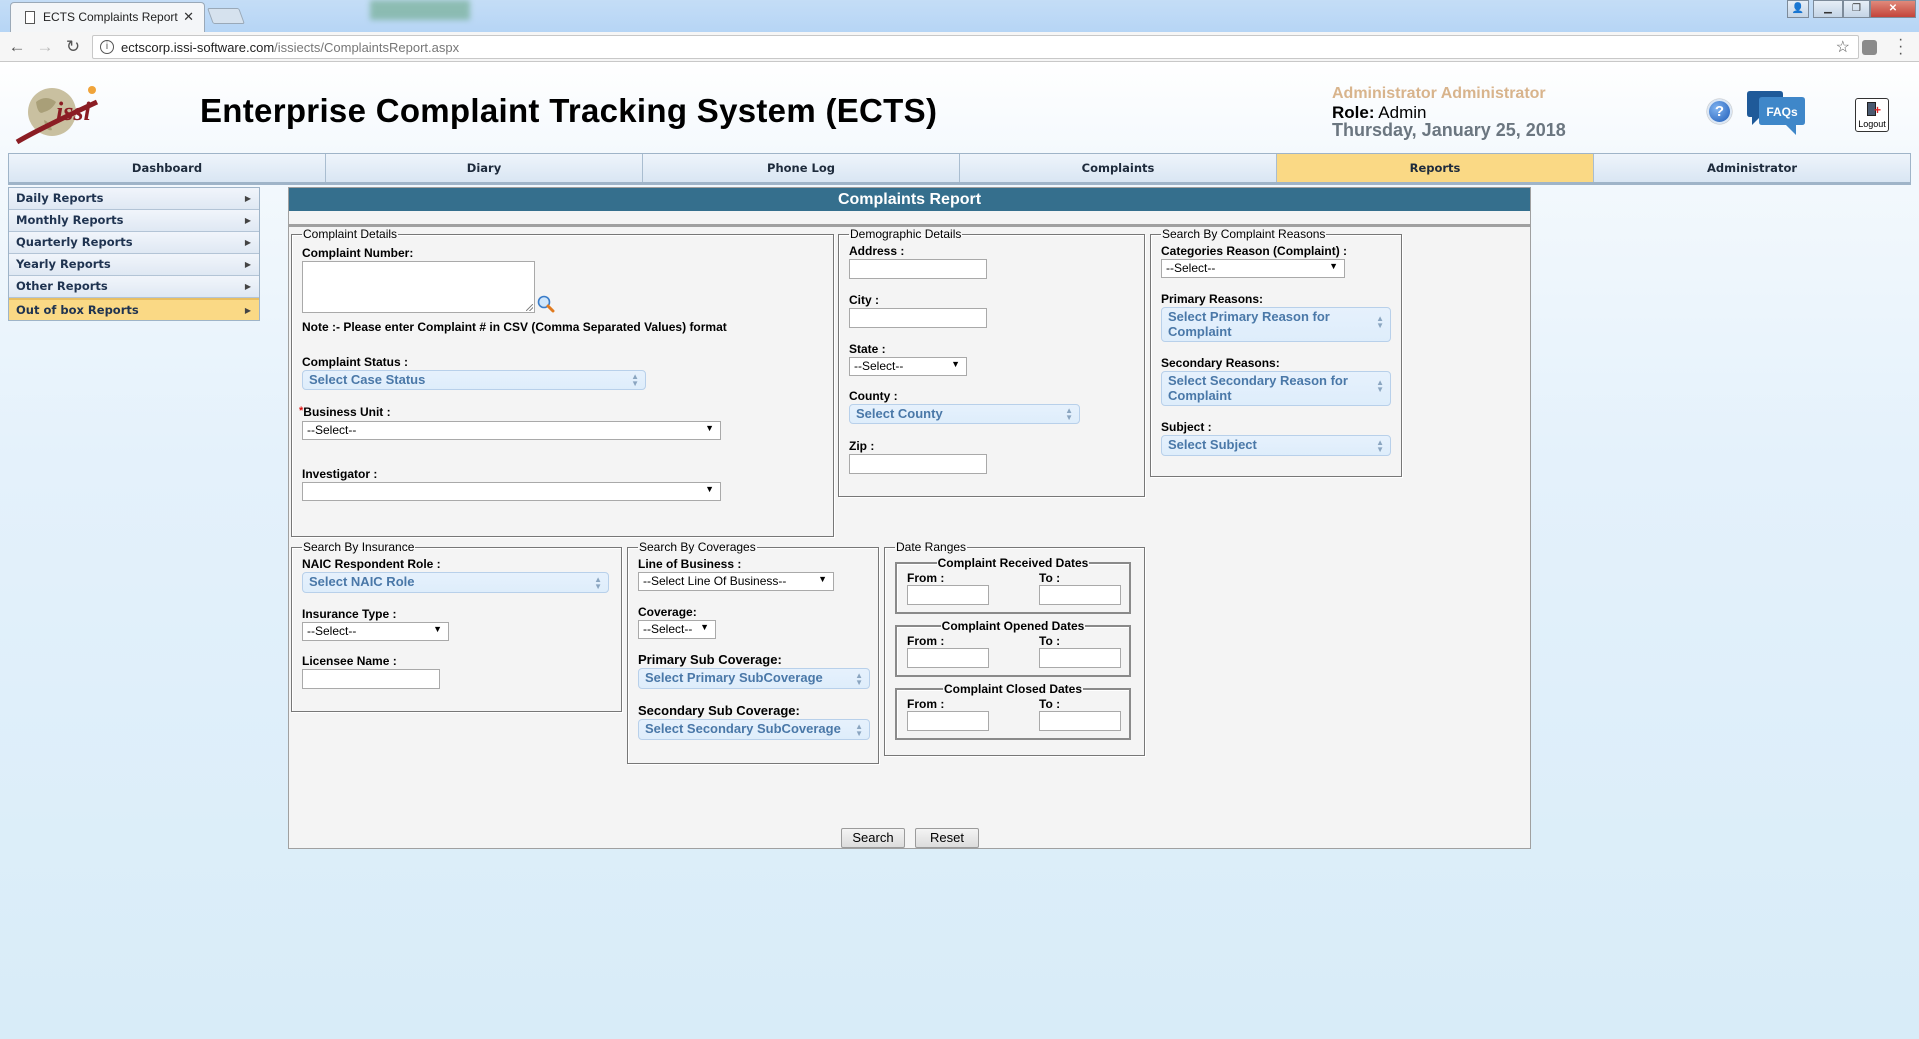 Image resolution: width=1919 pixels, height=1039 pixels. Describe the element at coordinates (1869, 47) in the screenshot. I see `extension-icon` at that location.